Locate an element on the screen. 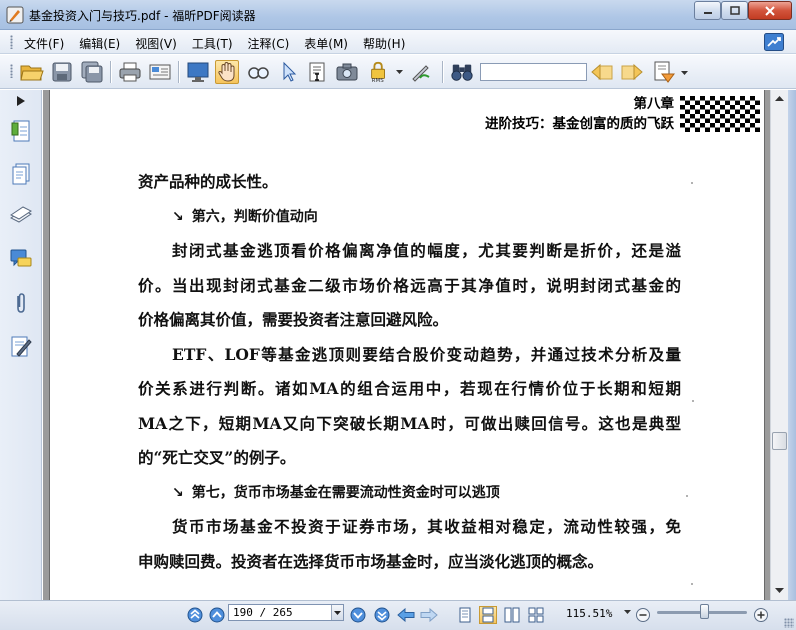  page-number-field: 190 / 265 is located at coordinates (286, 612).